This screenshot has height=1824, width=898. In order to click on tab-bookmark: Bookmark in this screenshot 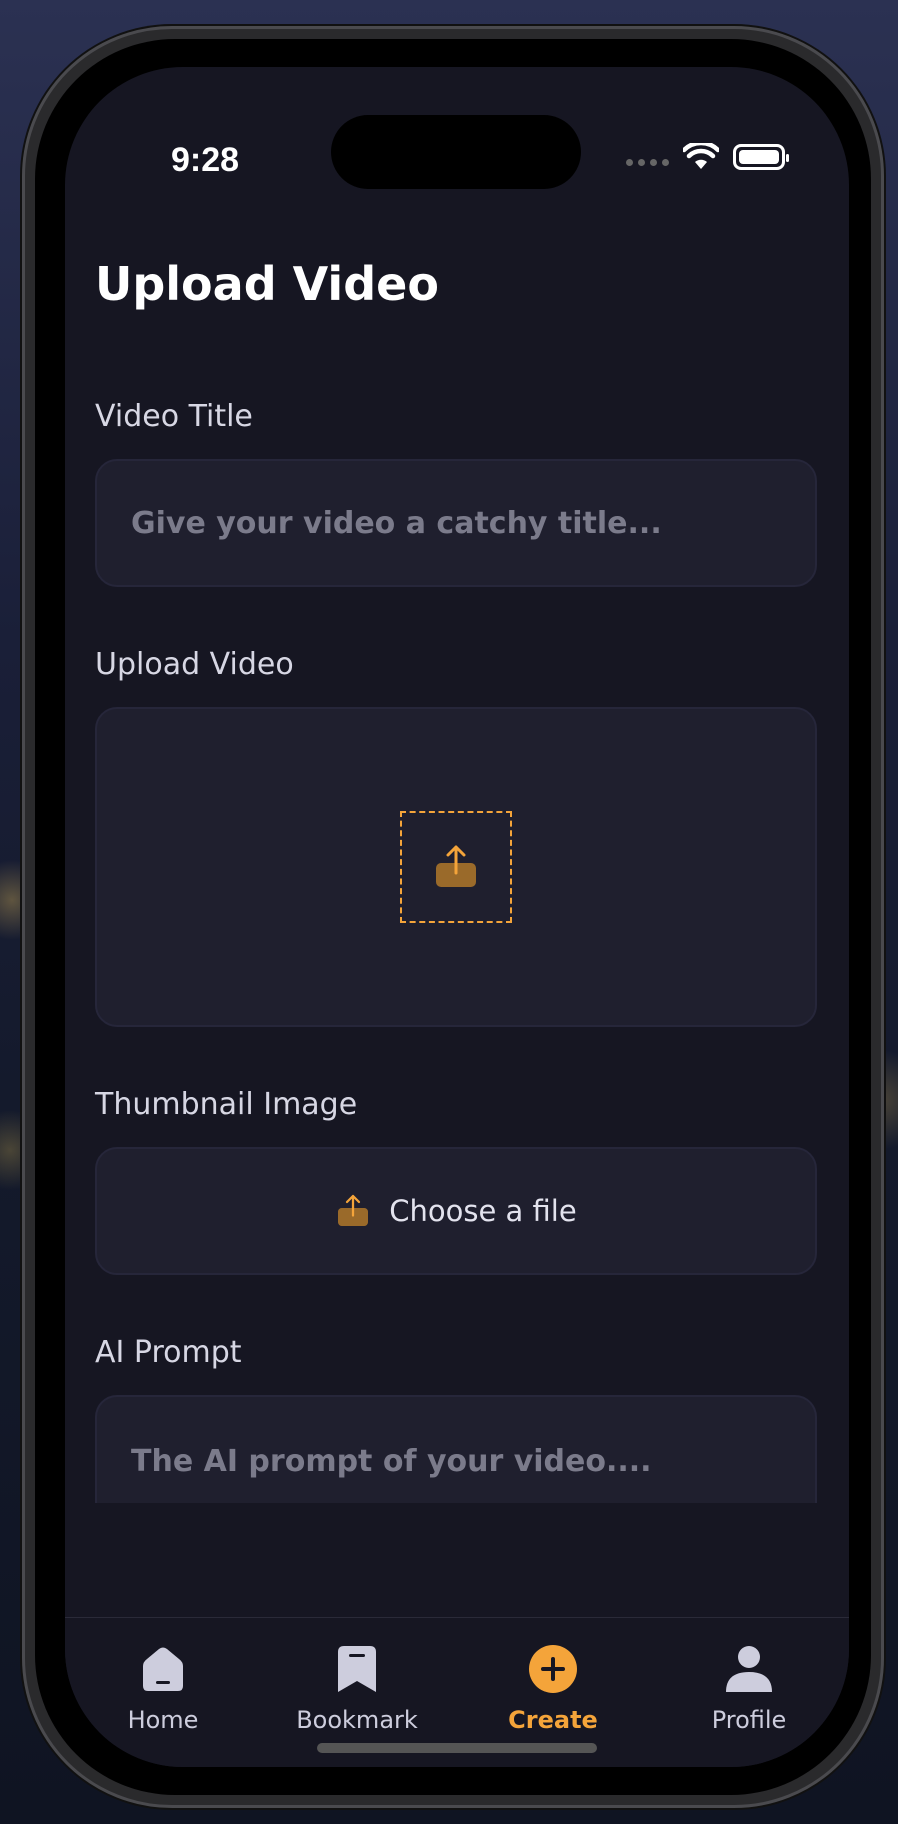, I will do `click(357, 1689)`.